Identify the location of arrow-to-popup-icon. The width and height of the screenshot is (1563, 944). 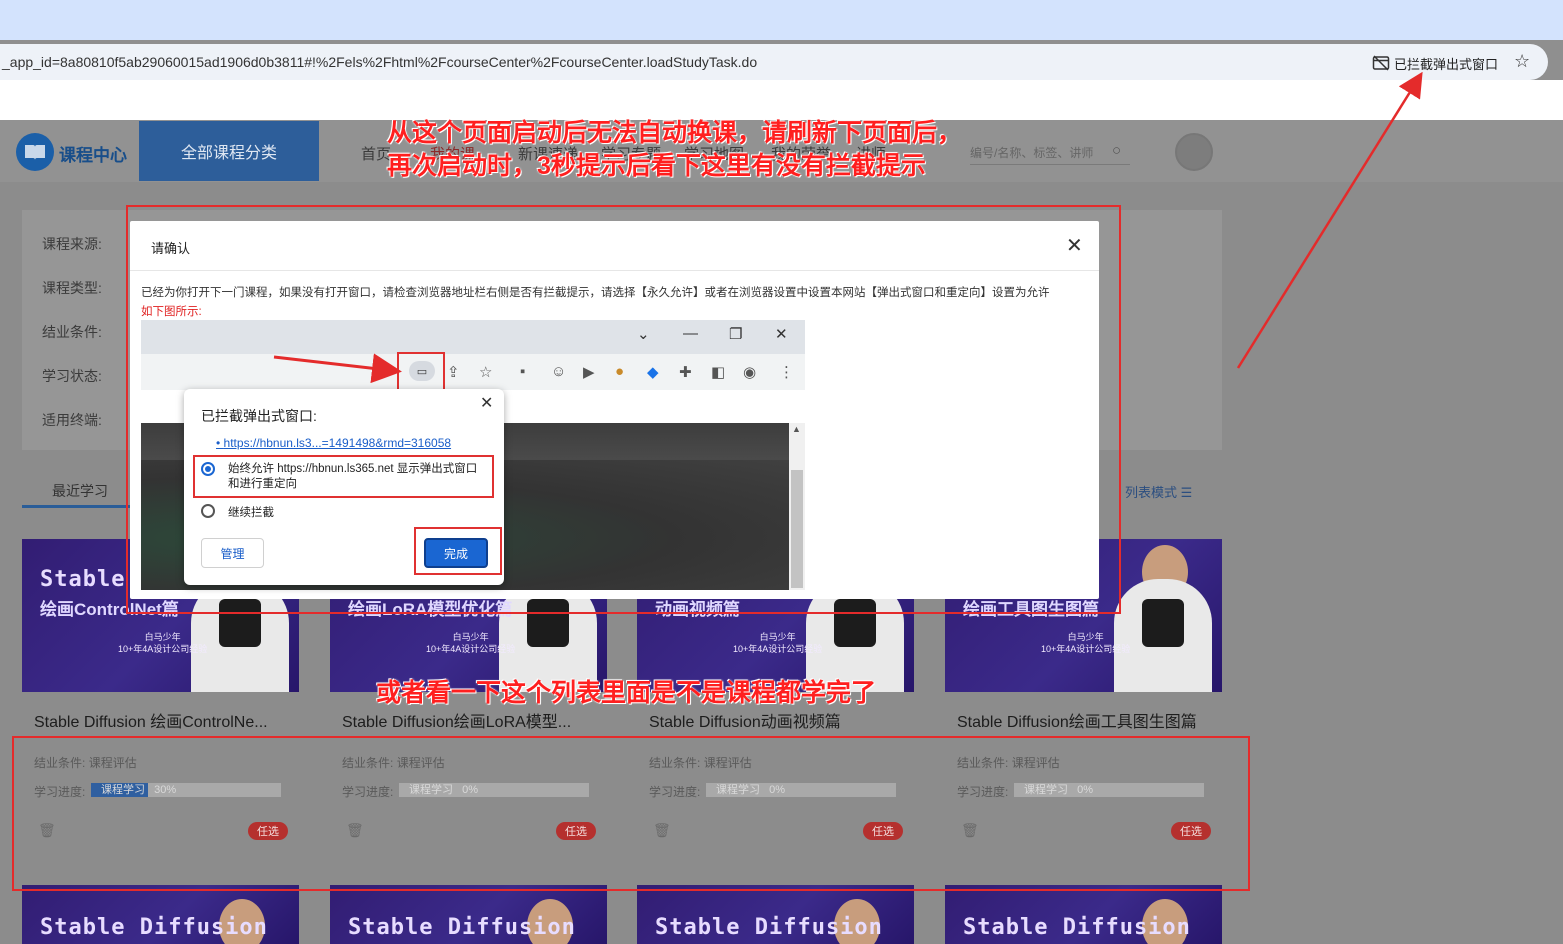
(337, 368).